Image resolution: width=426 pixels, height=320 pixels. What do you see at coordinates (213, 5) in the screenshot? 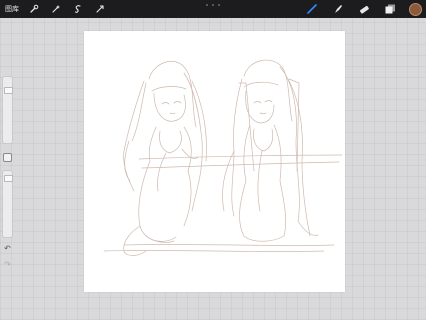
I see `more-dots-handle` at bounding box center [213, 5].